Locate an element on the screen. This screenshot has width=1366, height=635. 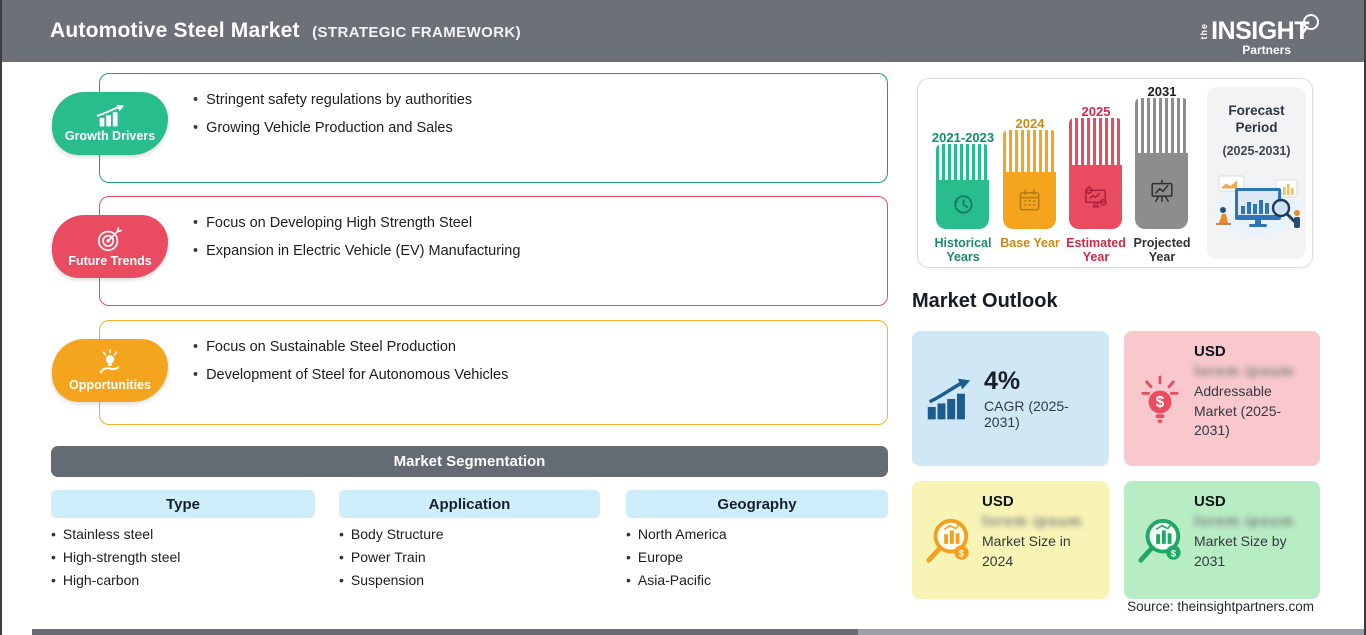
forecast-period-panel: Forecast Period (2025-2031) is located at coordinates (1256, 173).